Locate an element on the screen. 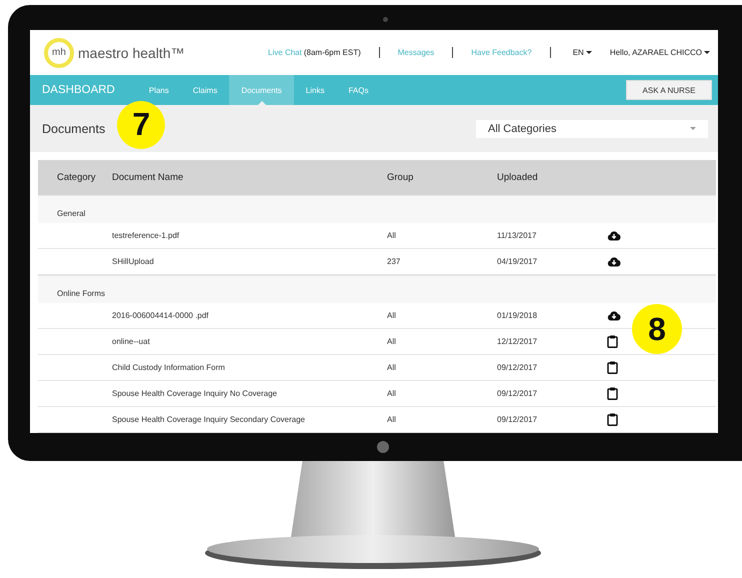  column-header: Group is located at coordinates (400, 177).